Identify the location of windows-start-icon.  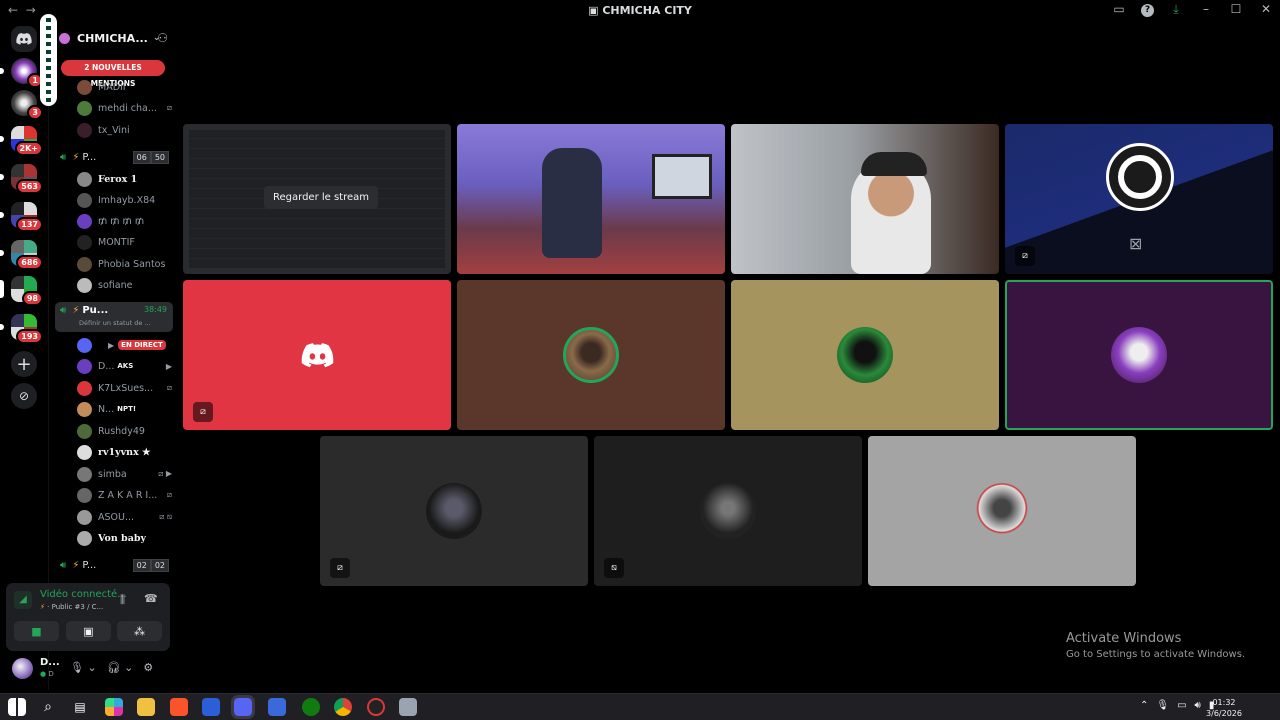
(17, 707).